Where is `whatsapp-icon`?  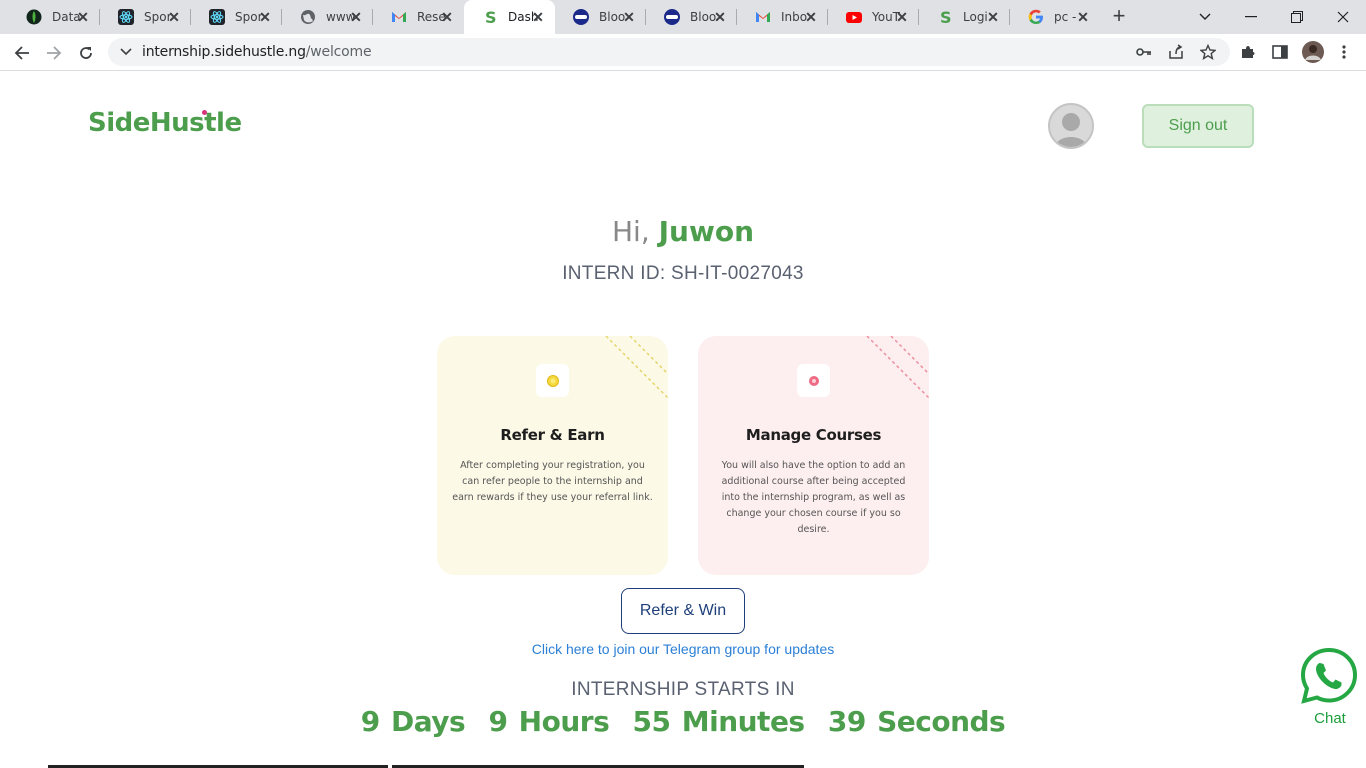 whatsapp-icon is located at coordinates (1329, 676).